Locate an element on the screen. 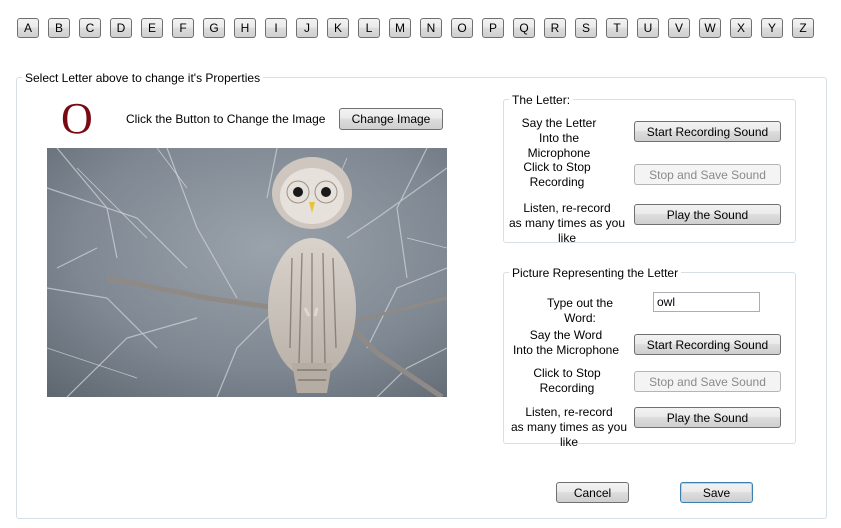 The height and width of the screenshot is (528, 841). letter-button-t: T is located at coordinates (617, 28).